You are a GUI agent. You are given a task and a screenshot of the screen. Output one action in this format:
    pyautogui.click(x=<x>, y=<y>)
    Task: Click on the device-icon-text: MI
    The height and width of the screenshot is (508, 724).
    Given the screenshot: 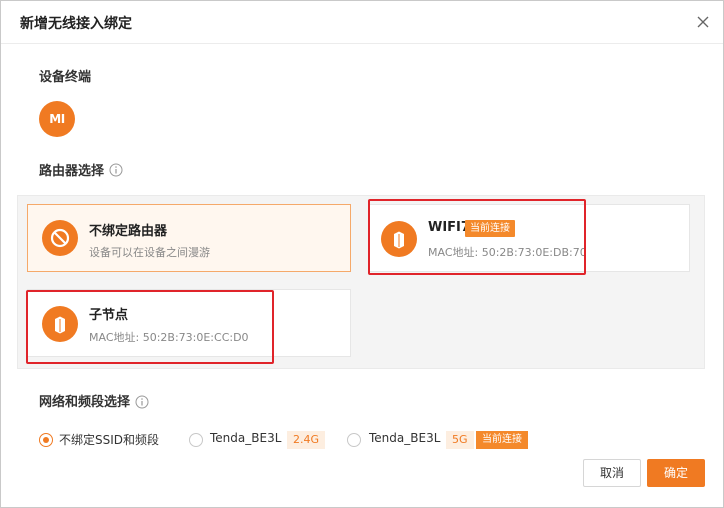 What is the action you would take?
    pyautogui.click(x=57, y=119)
    